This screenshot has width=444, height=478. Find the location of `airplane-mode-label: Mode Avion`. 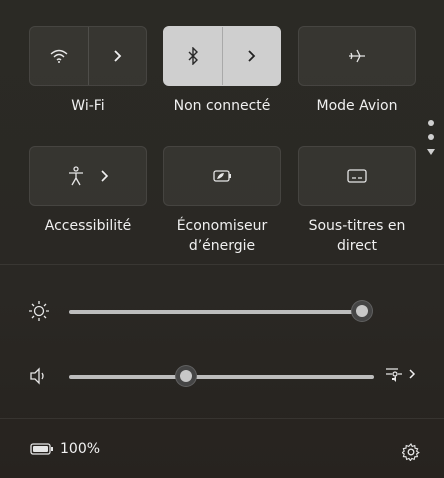

airplane-mode-label: Mode Avion is located at coordinates (357, 106).